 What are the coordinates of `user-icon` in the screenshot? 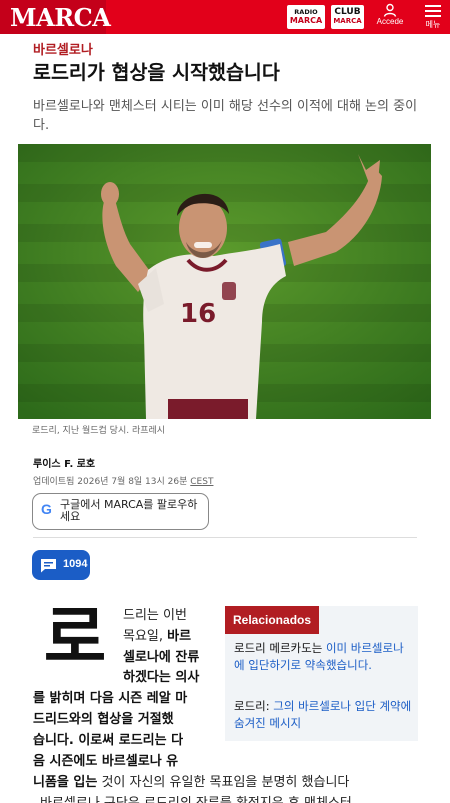 It's located at (390, 10).